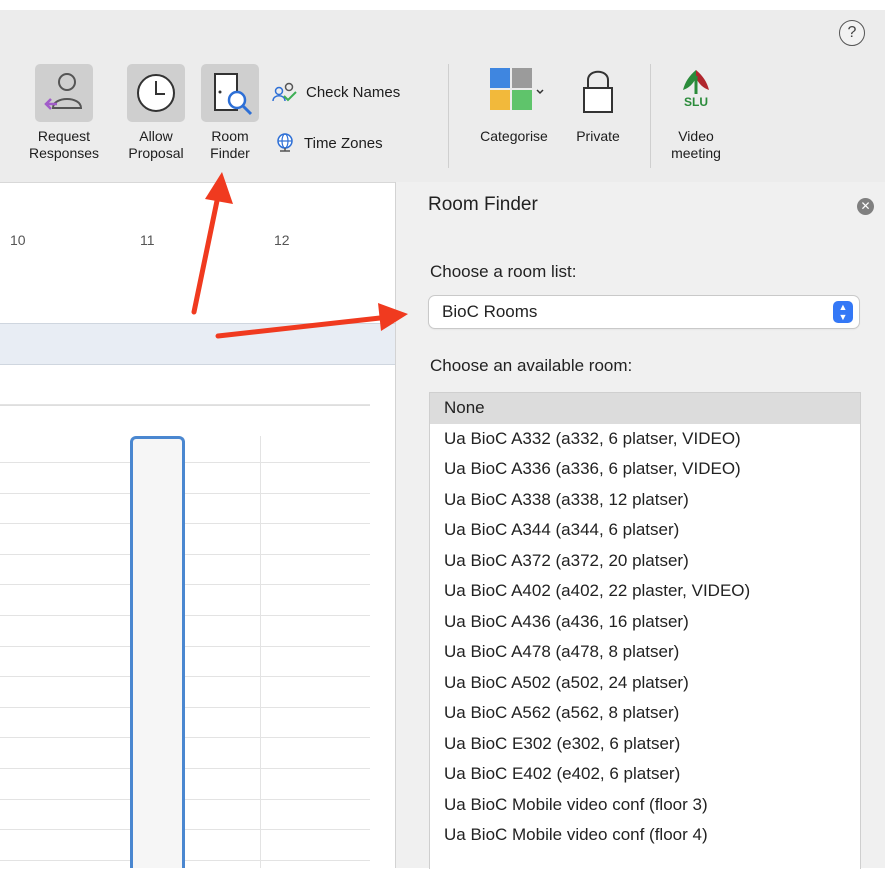 The image size is (885, 869). Describe the element at coordinates (212, 243) in the screenshot. I see `arrow-to-room-finder` at that location.